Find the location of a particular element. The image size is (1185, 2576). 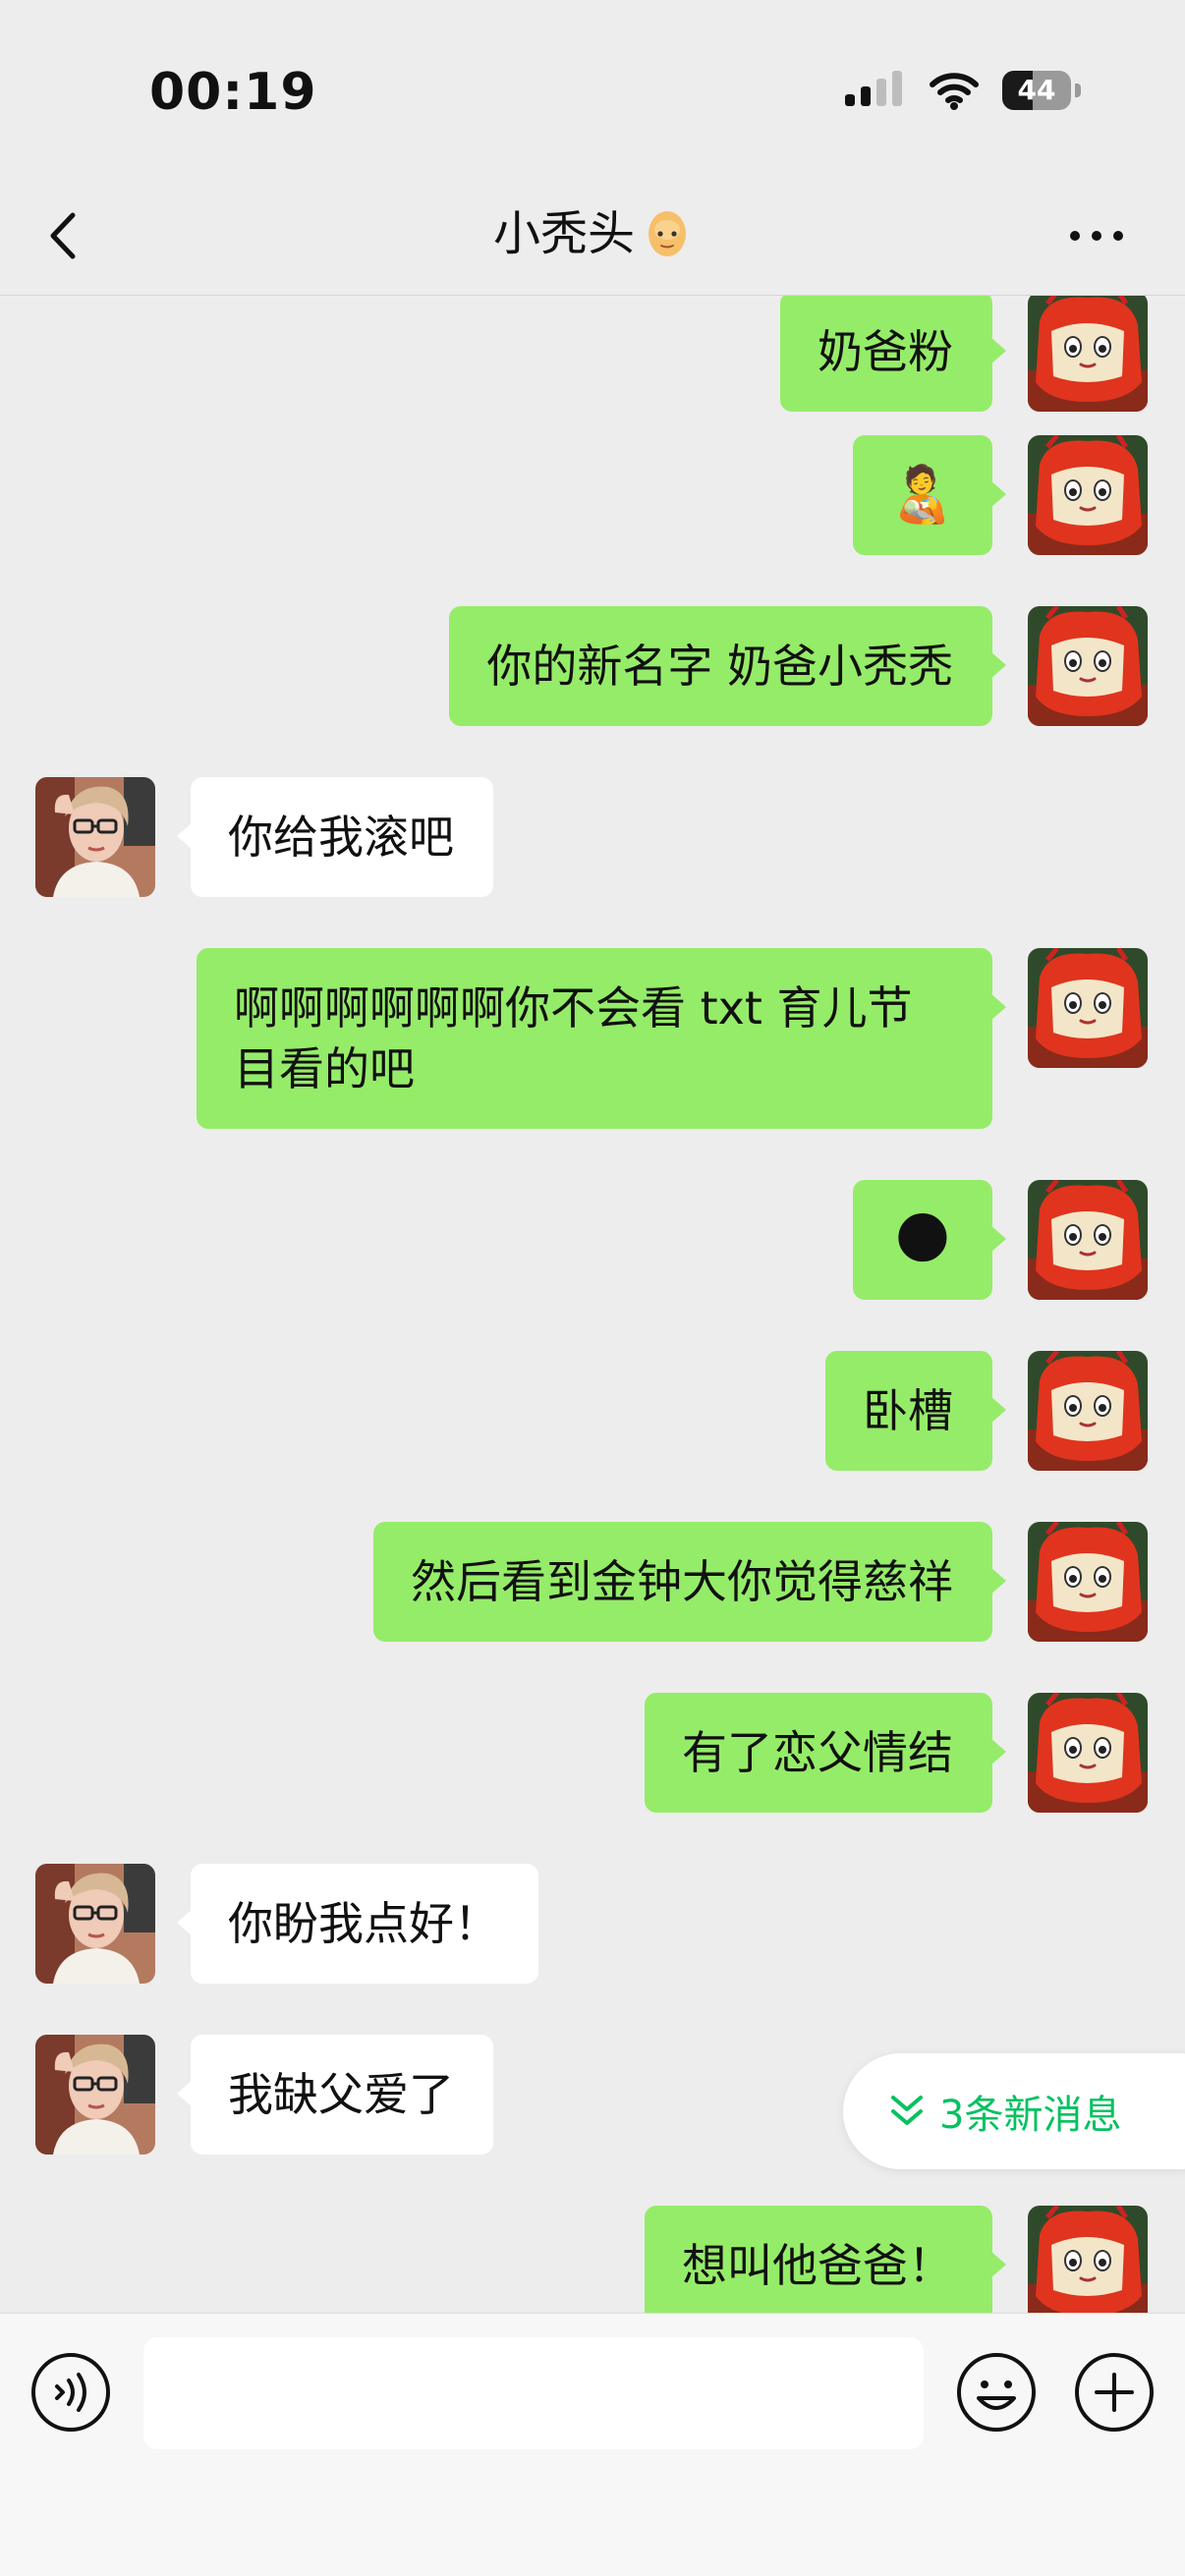

message-text: 有了恋父情结 is located at coordinates (817, 1752).